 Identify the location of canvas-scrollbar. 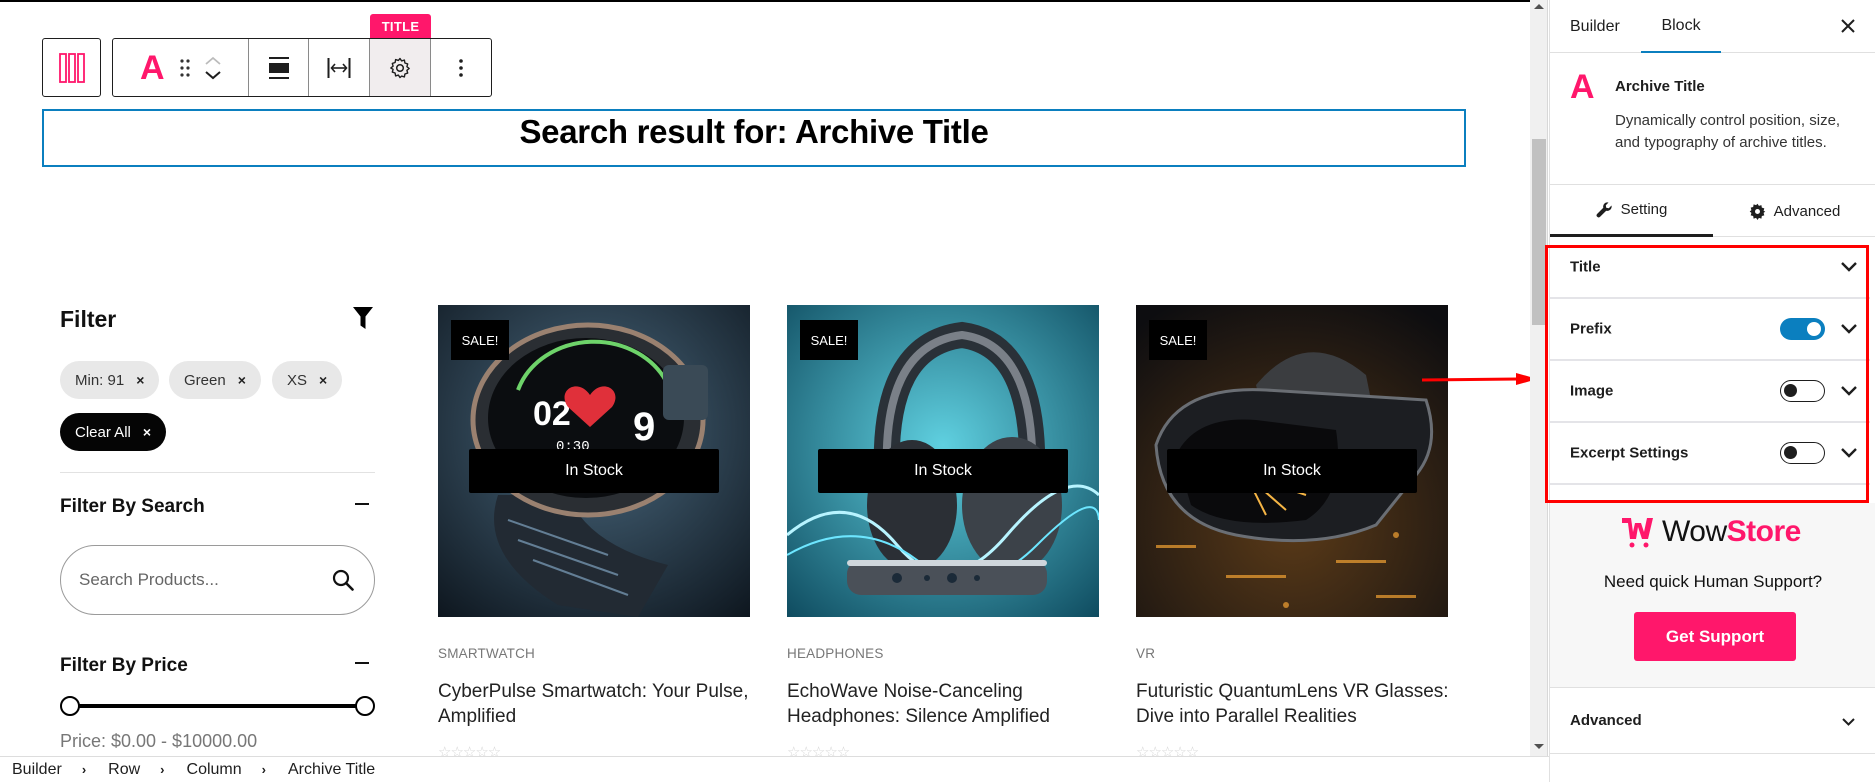
(1539, 378).